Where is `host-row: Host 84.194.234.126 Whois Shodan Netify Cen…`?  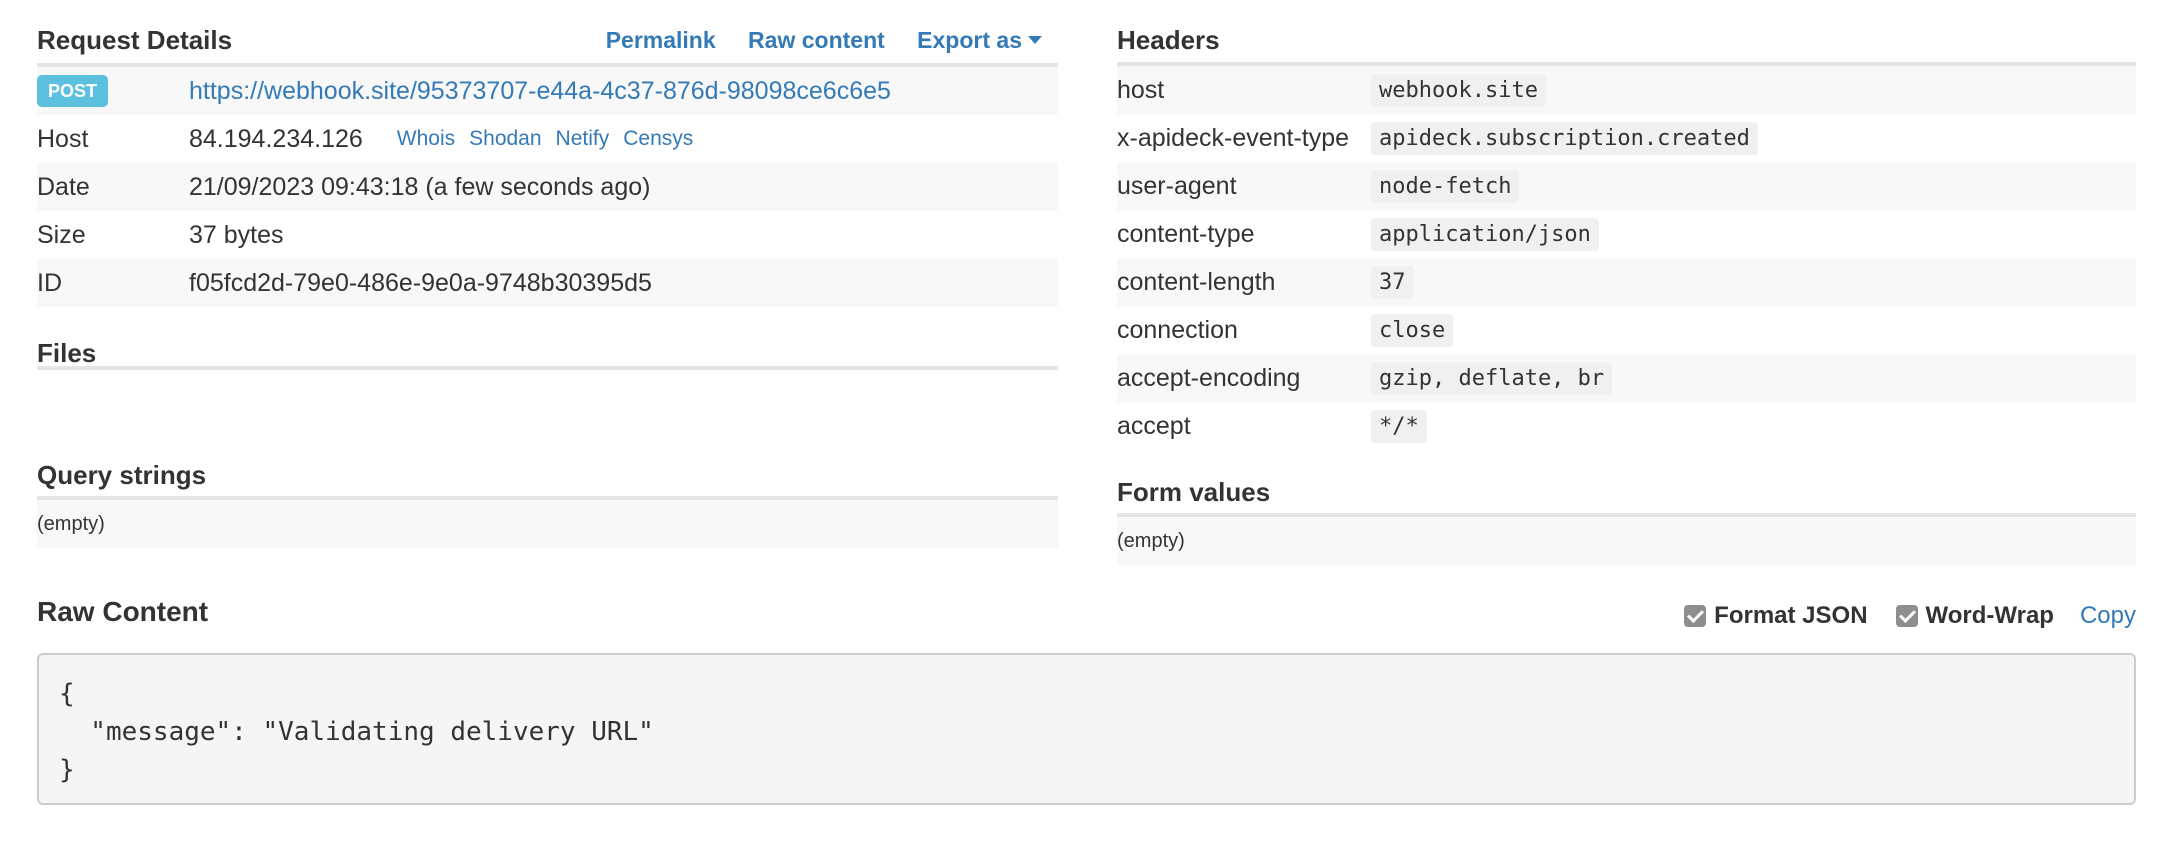 host-row: Host 84.194.234.126 Whois Shodan Netify Cen… is located at coordinates (547, 139).